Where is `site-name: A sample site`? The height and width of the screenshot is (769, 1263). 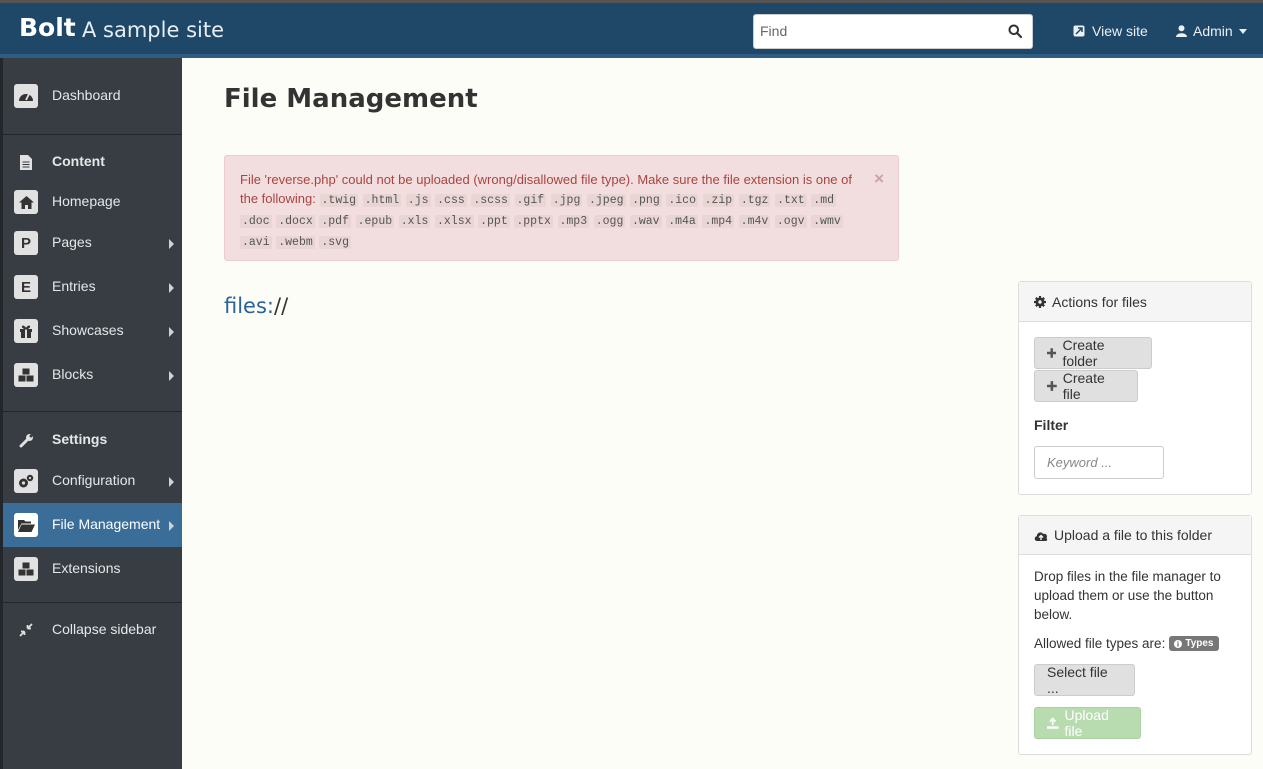 site-name: A sample site is located at coordinates (153, 30).